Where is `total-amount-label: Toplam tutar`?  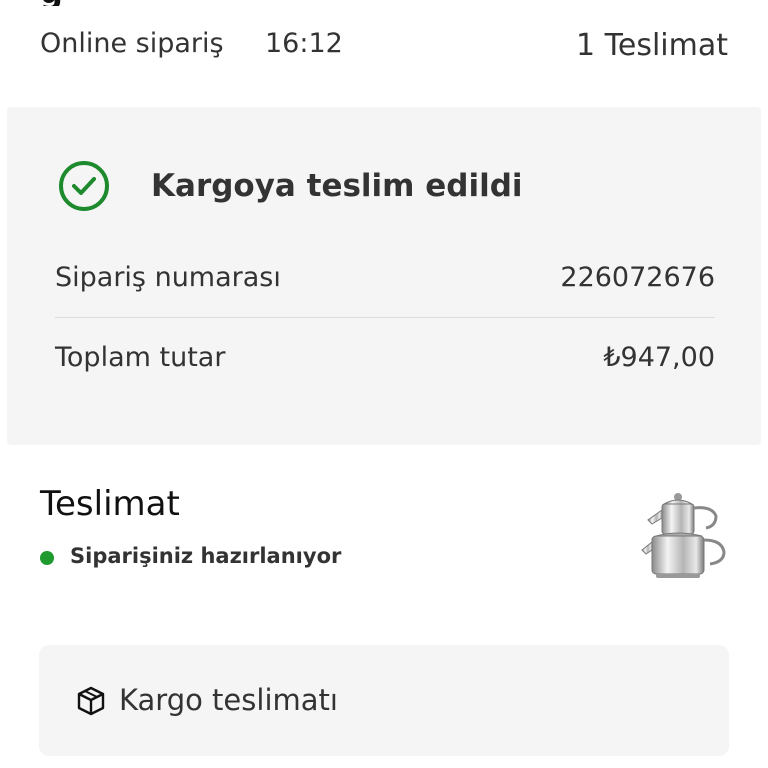 total-amount-label: Toplam tutar is located at coordinates (140, 357).